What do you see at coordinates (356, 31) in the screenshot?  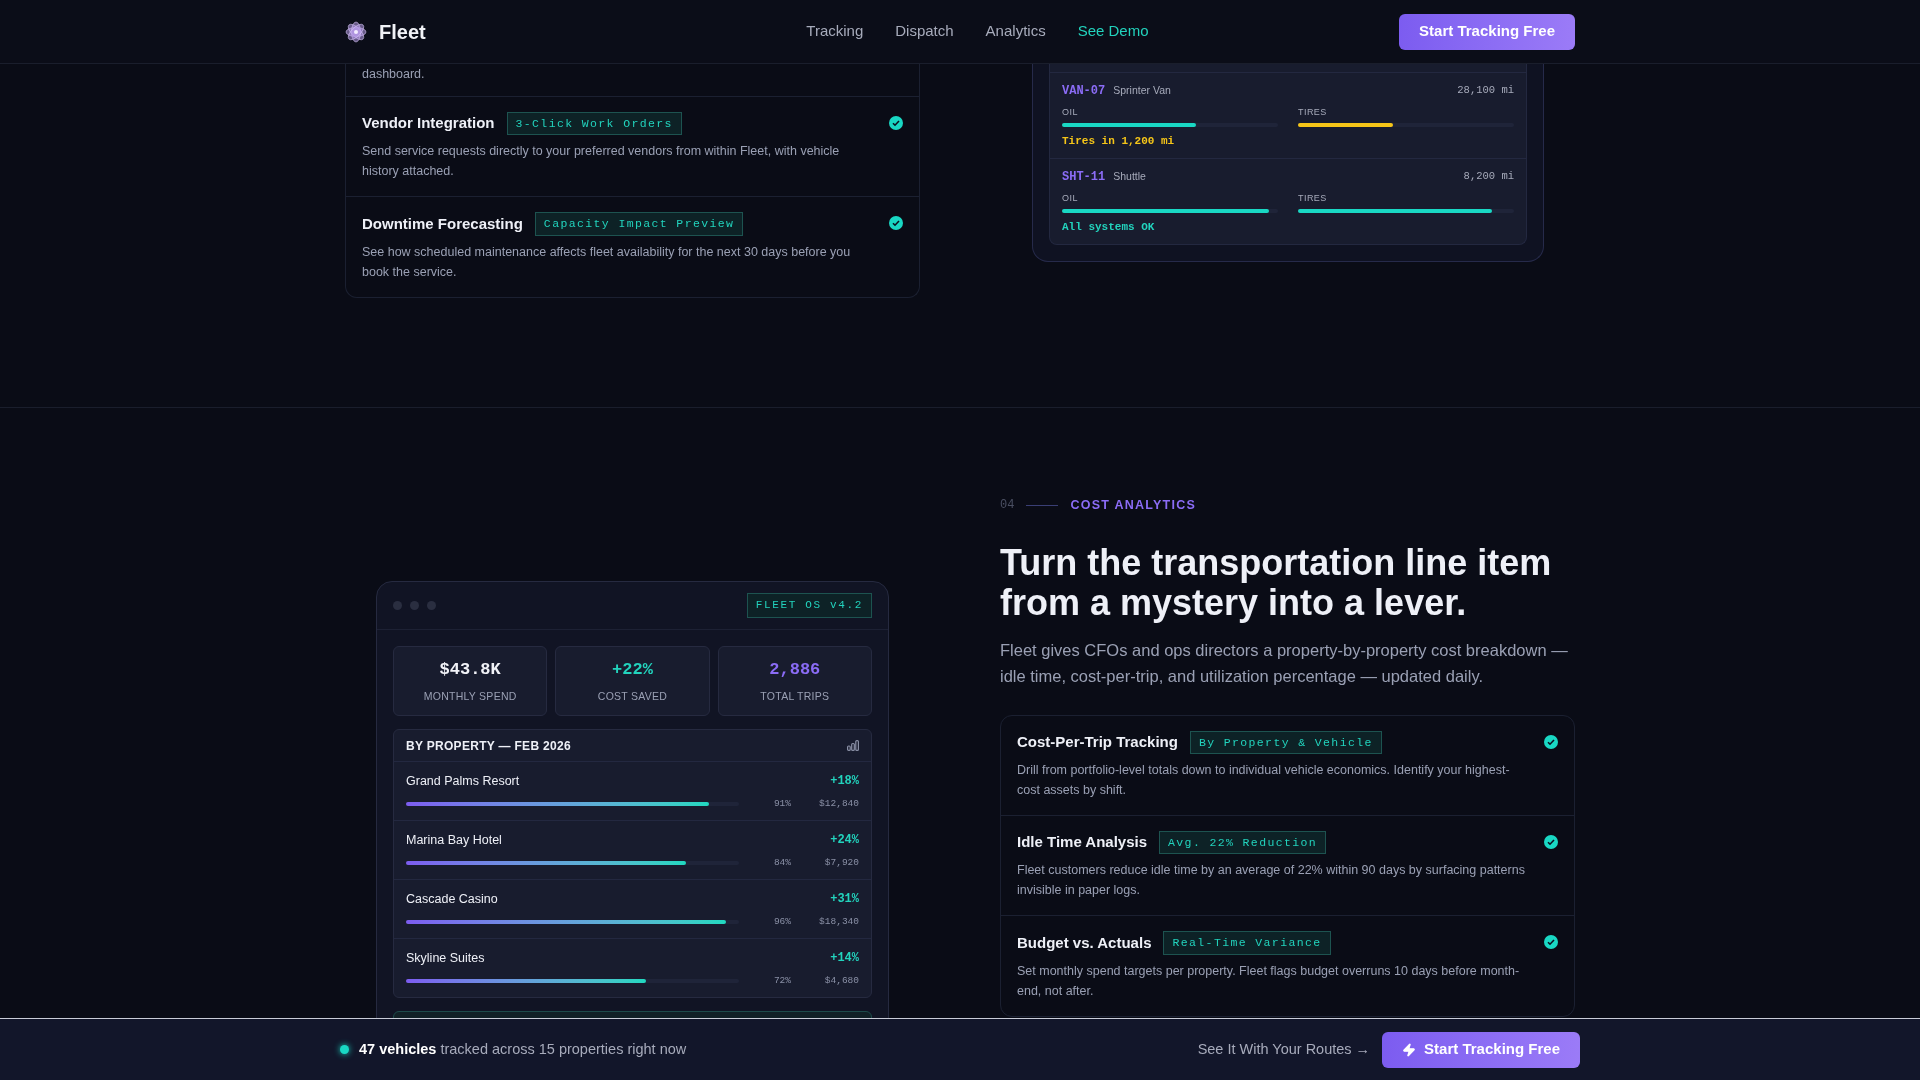 I see `flower-logo-icon` at bounding box center [356, 31].